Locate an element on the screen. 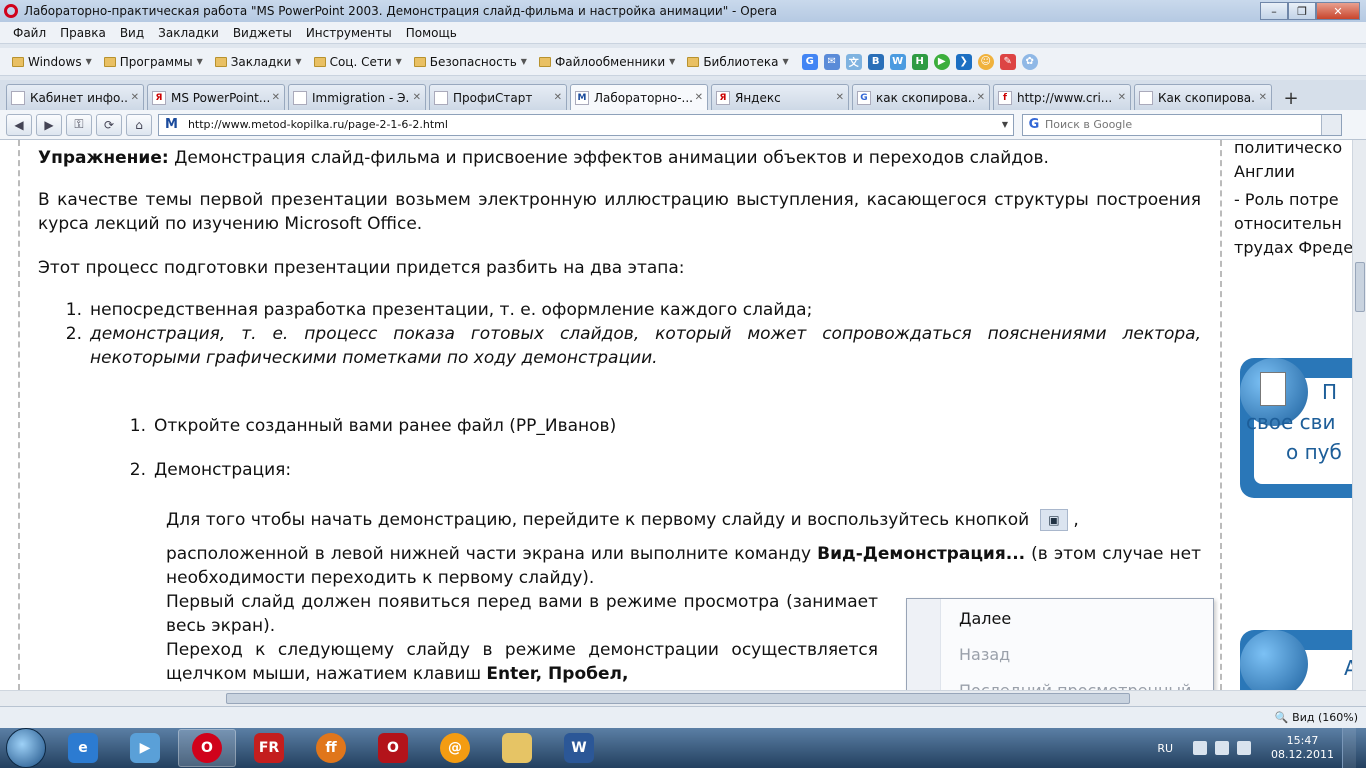 Image resolution: width=1366 pixels, height=768 pixels. tab-9: Как скопирова... ✕ is located at coordinates (1203, 97).